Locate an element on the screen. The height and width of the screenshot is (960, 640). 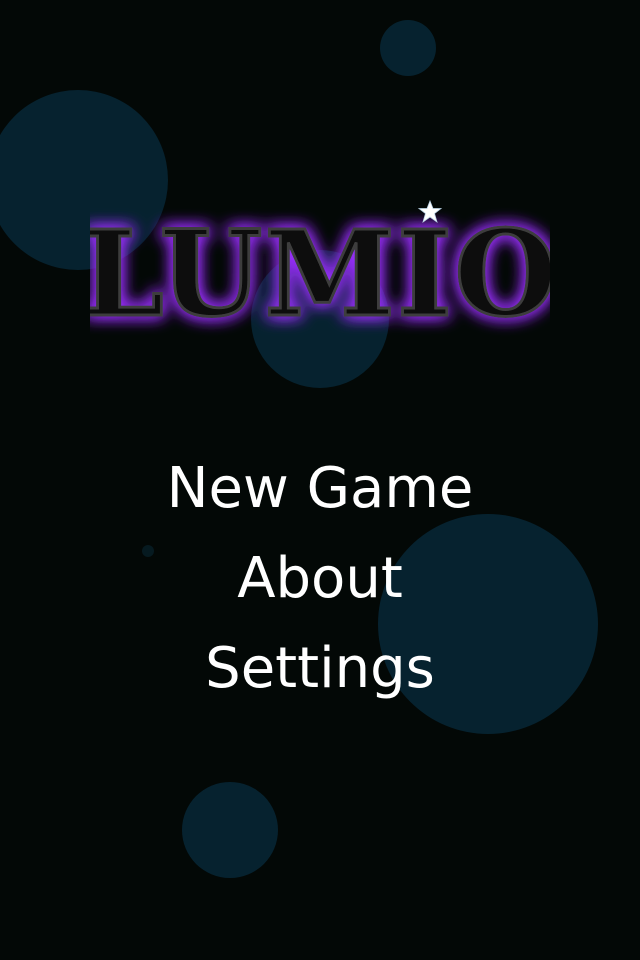
new-game-button: New Game is located at coordinates (320, 500).